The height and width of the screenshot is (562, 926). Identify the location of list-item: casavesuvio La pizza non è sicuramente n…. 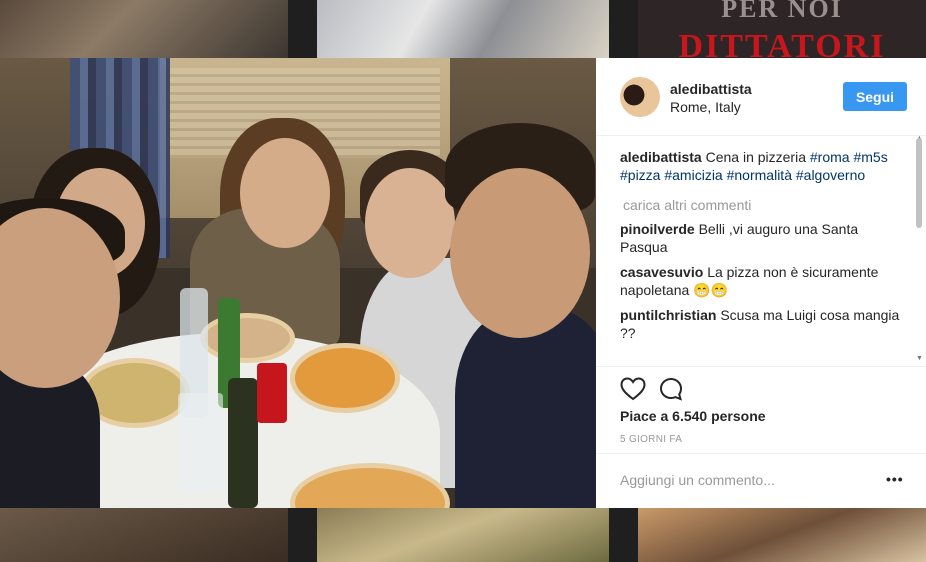
(763, 281).